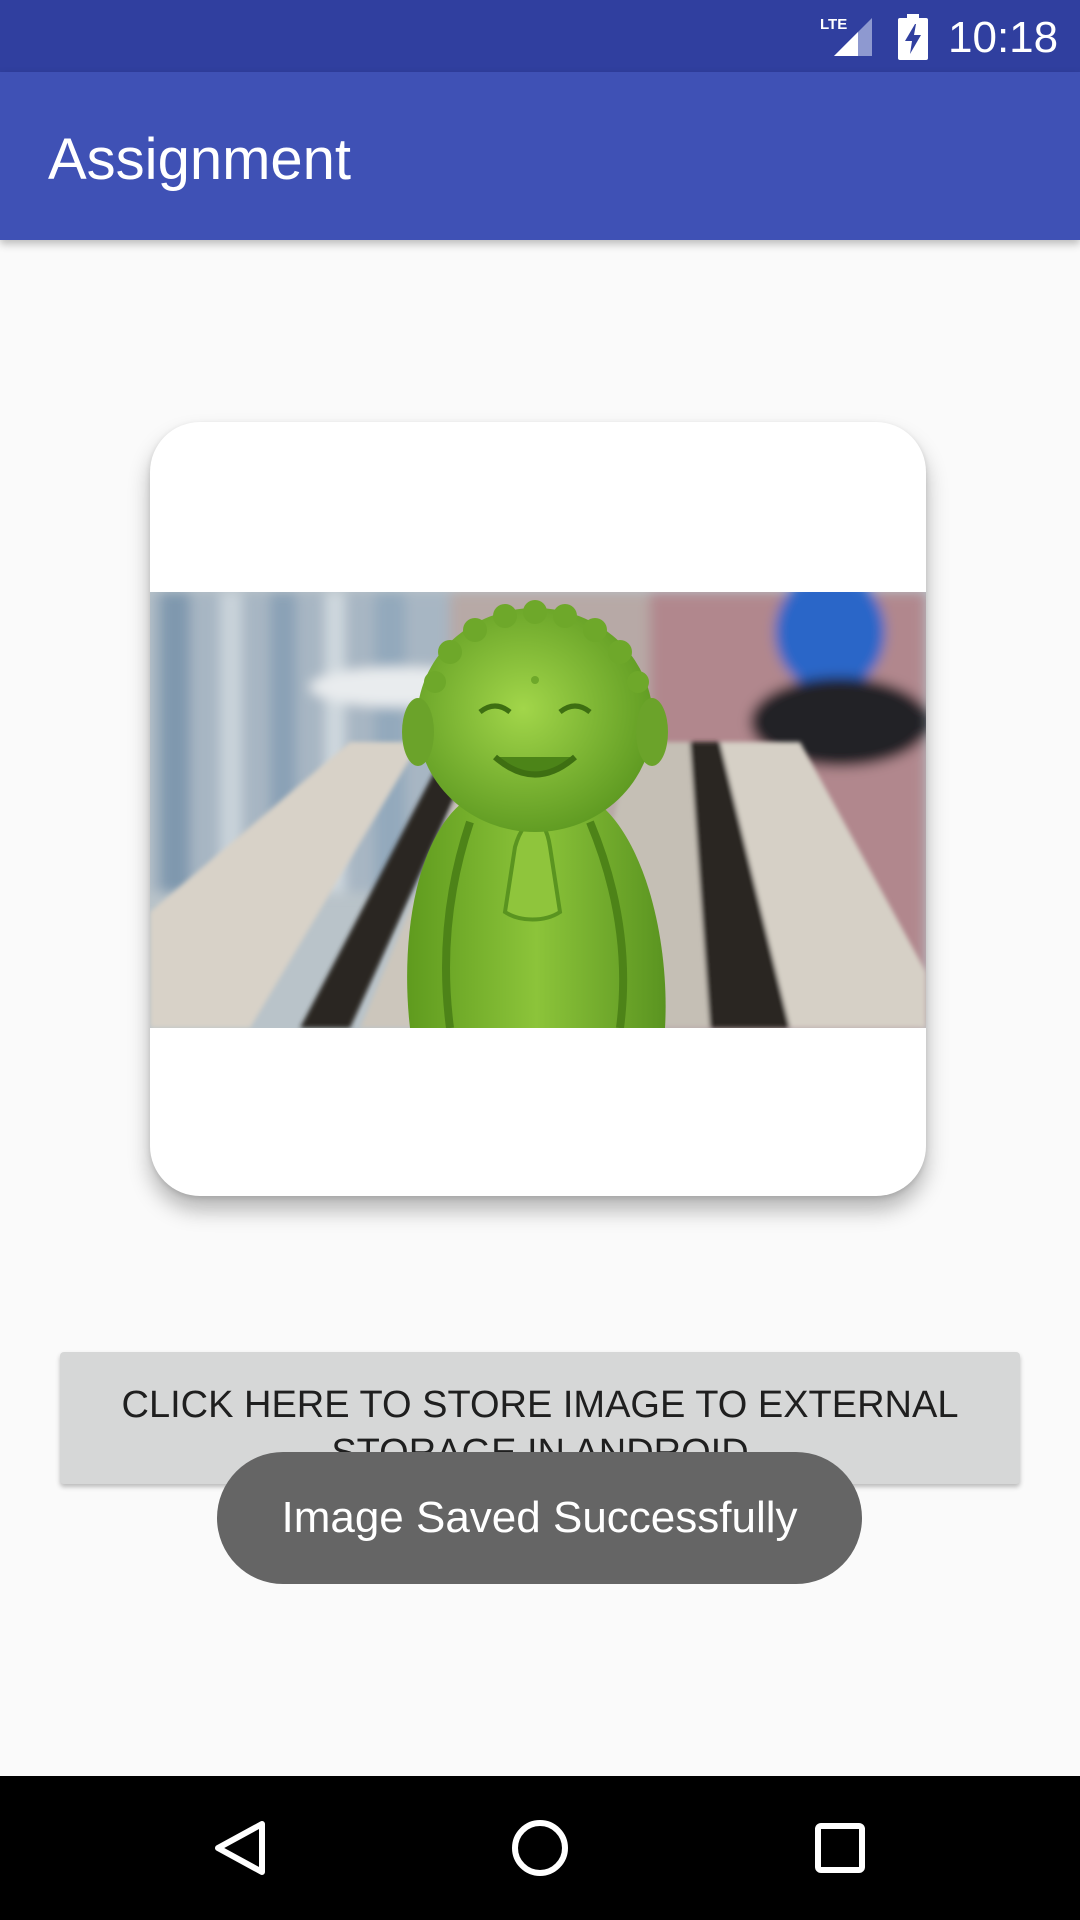 The width and height of the screenshot is (1080, 1920). I want to click on status-time: 10:18, so click(1003, 37).